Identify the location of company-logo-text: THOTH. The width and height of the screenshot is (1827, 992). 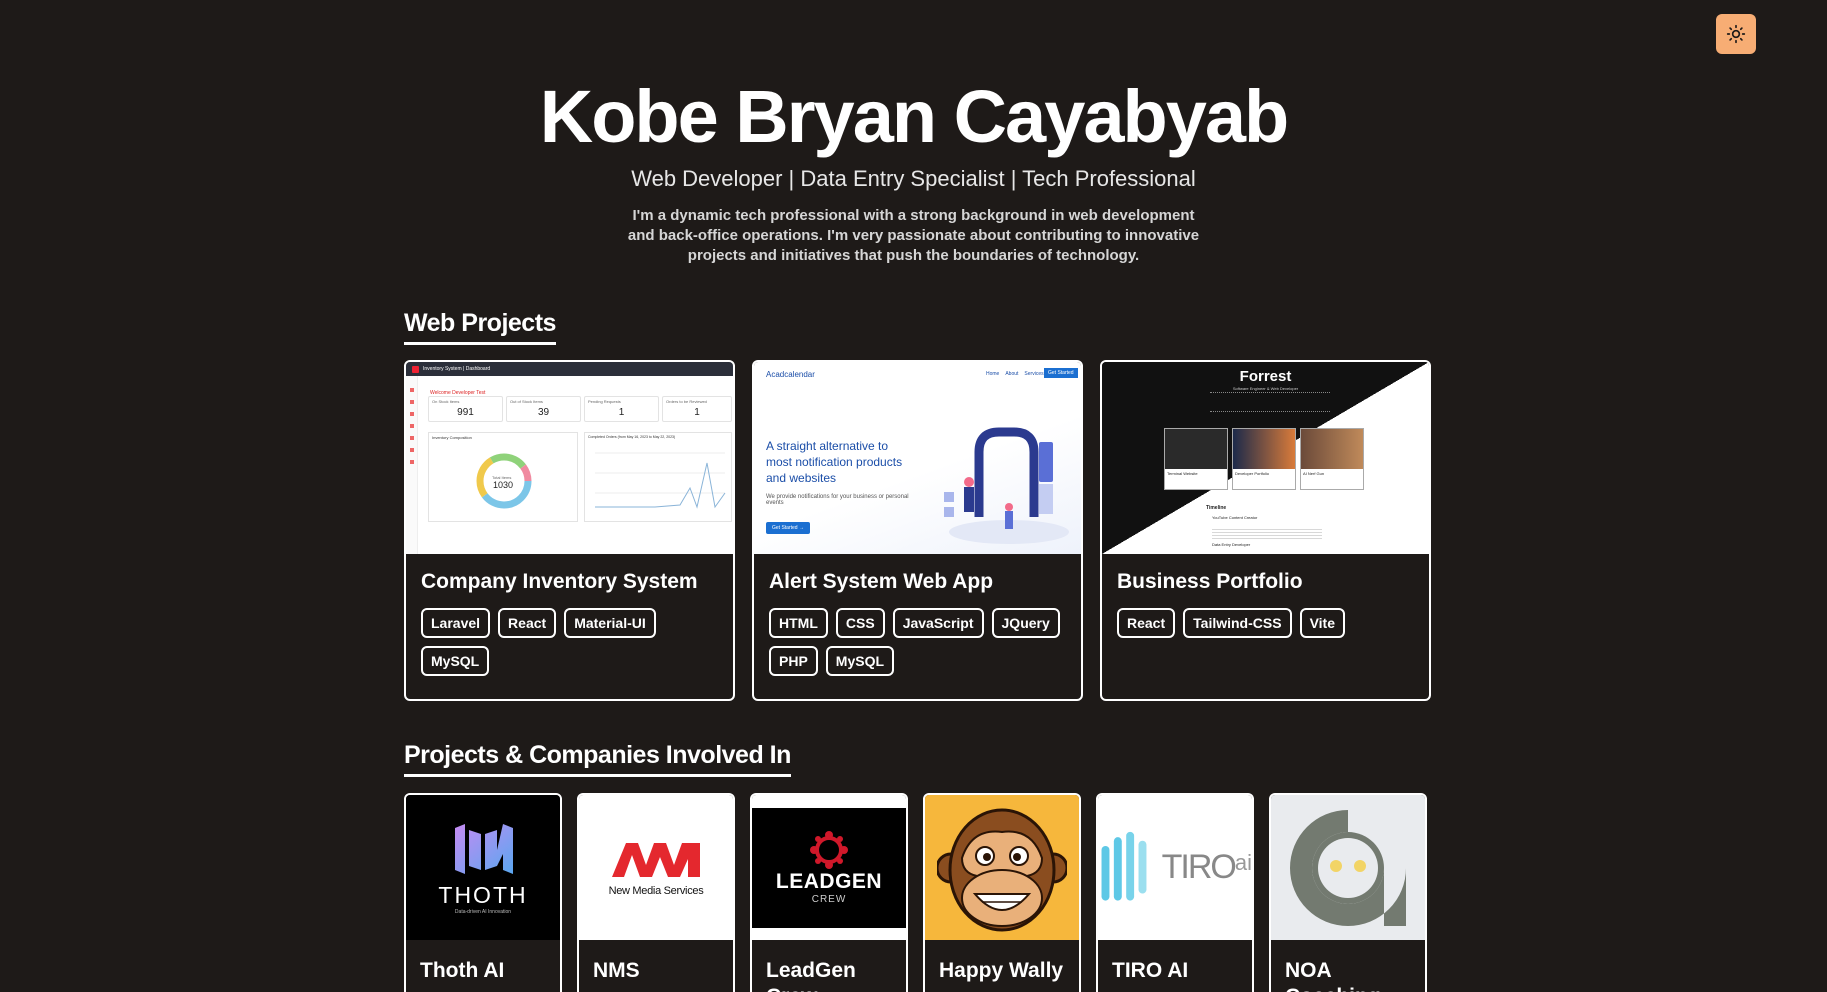
(483, 895).